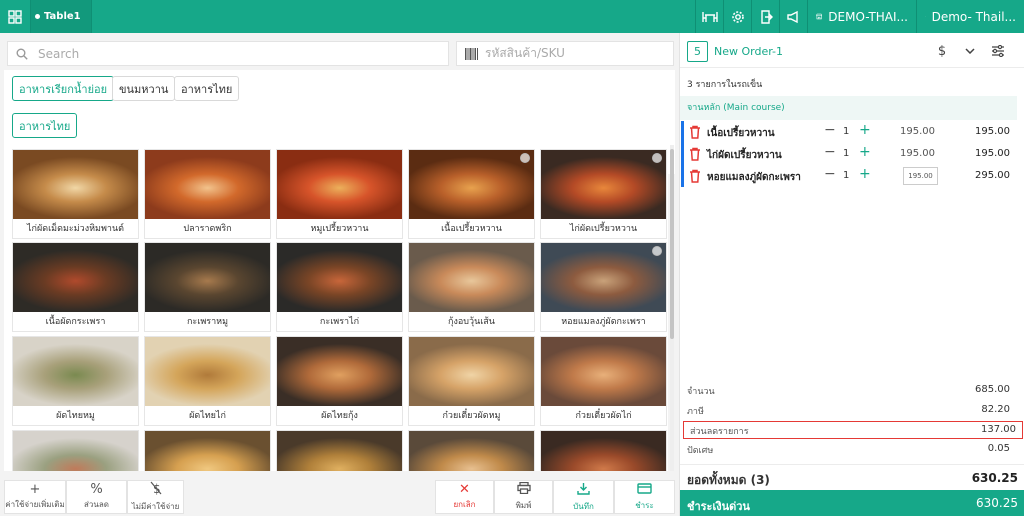  What do you see at coordinates (603, 322) in the screenshot?
I see `product-name: หอยแมลงภู่ผัดกะเพรา` at bounding box center [603, 322].